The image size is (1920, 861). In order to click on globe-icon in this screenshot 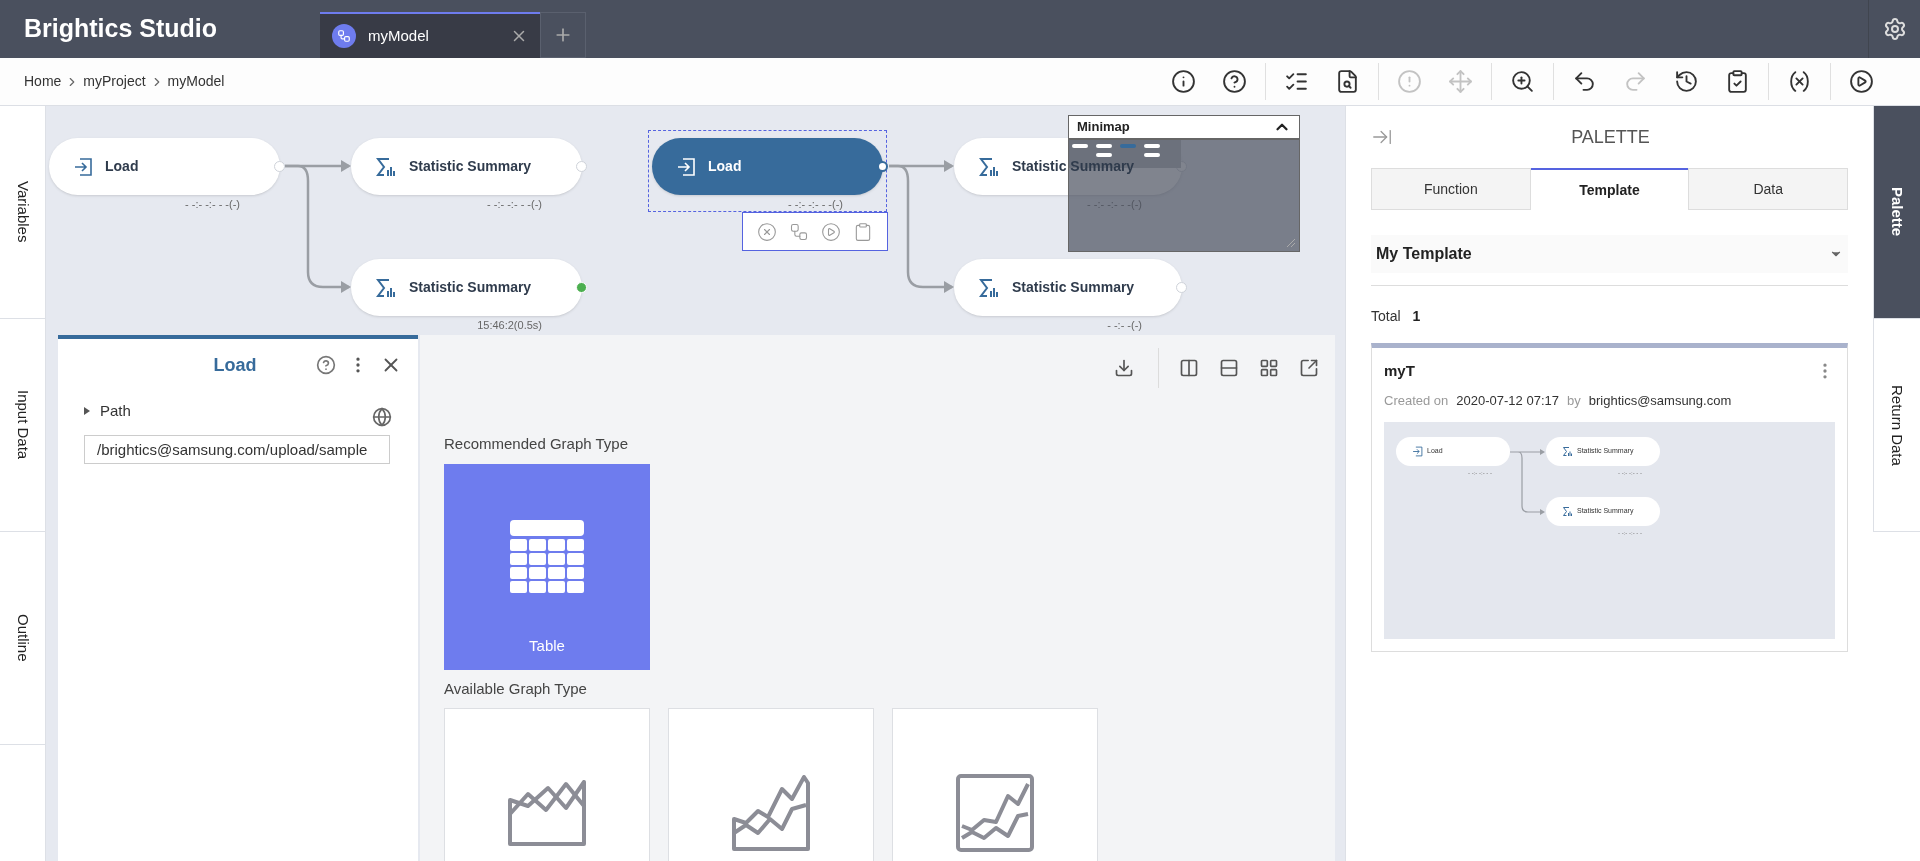, I will do `click(382, 417)`.